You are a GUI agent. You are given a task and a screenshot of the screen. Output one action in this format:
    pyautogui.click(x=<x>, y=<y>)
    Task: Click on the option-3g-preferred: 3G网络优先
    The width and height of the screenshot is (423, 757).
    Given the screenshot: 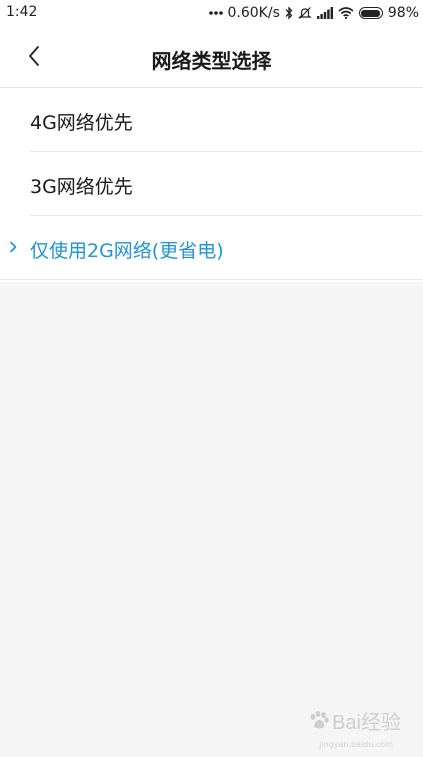 What is the action you would take?
    pyautogui.click(x=211, y=184)
    